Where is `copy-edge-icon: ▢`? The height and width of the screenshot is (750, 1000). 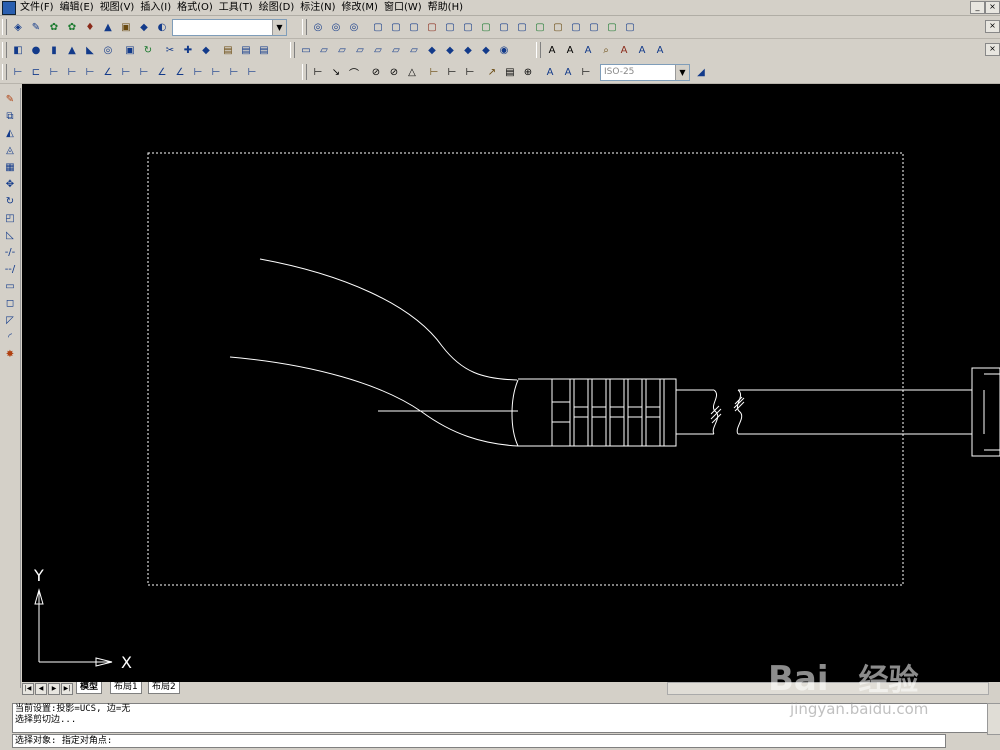
copy-edge-icon: ▢ is located at coordinates (522, 27).